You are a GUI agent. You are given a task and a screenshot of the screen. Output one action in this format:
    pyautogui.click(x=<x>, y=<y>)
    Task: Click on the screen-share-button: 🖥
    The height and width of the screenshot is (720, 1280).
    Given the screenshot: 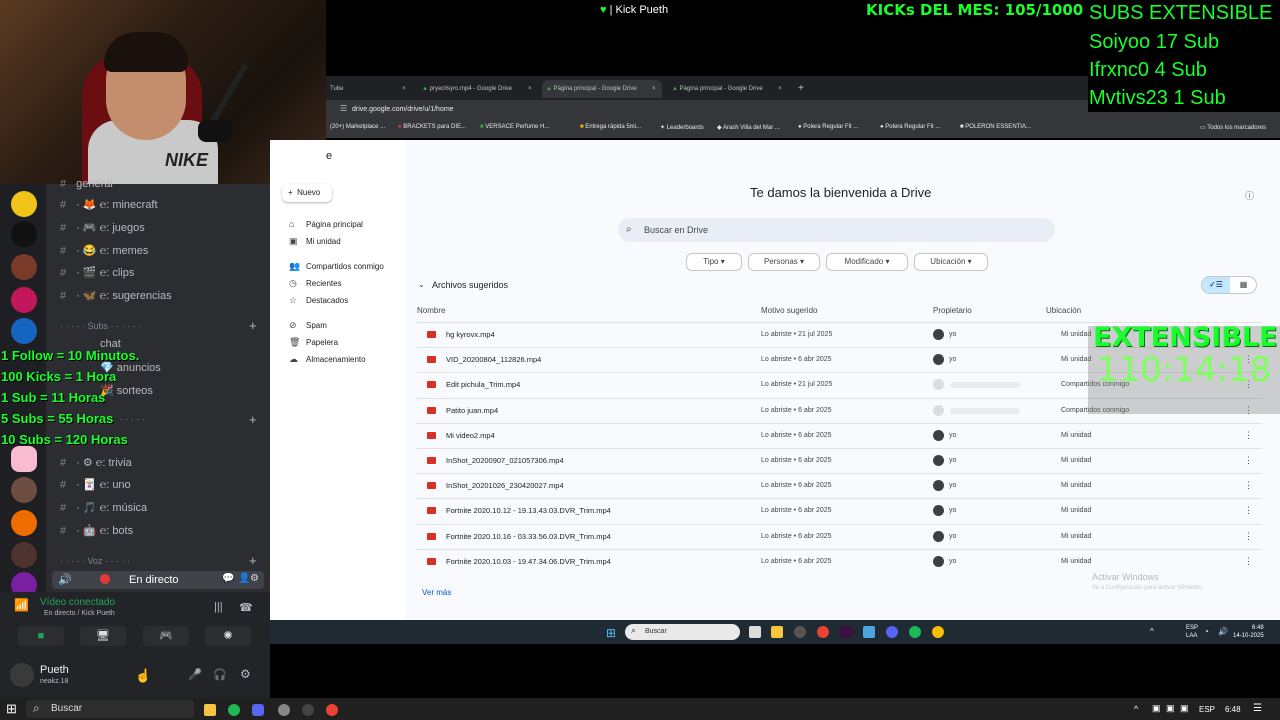 What is the action you would take?
    pyautogui.click(x=103, y=636)
    